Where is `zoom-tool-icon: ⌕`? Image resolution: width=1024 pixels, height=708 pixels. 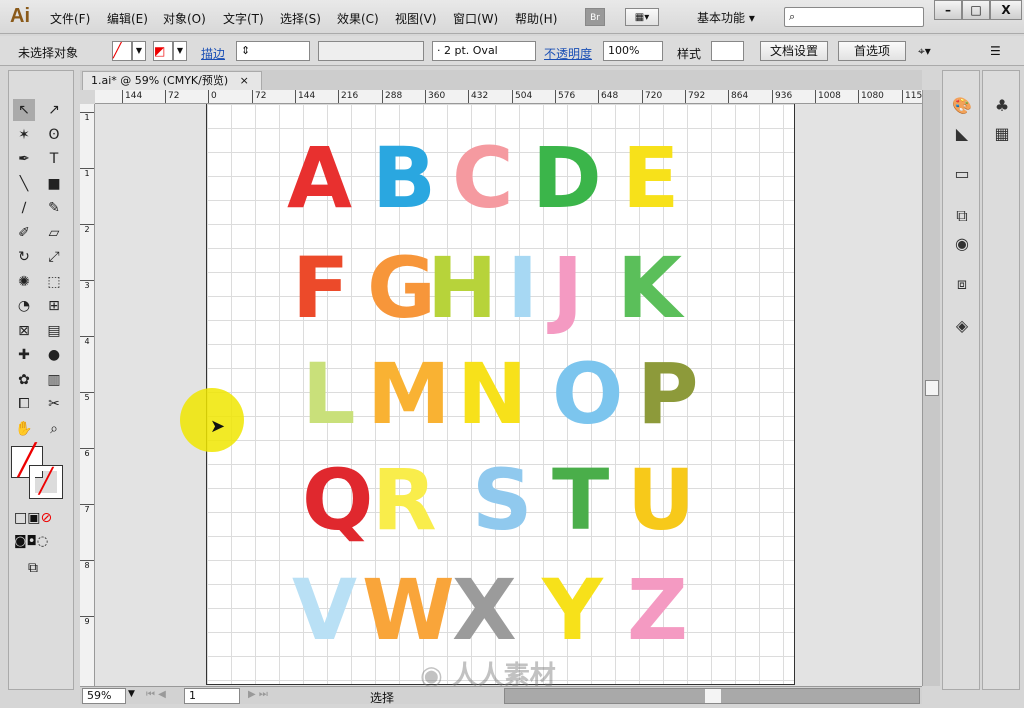 zoom-tool-icon: ⌕ is located at coordinates (54, 429).